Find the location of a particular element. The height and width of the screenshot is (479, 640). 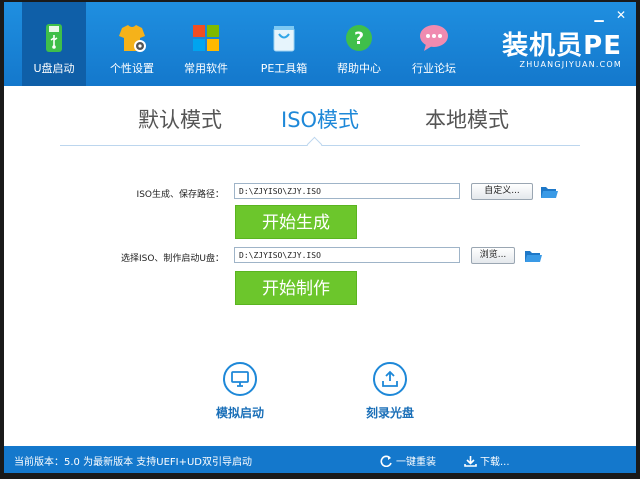

brand-logo: 装机员PE ZHUANGJIYUAN.COM is located at coordinates (562, 50).